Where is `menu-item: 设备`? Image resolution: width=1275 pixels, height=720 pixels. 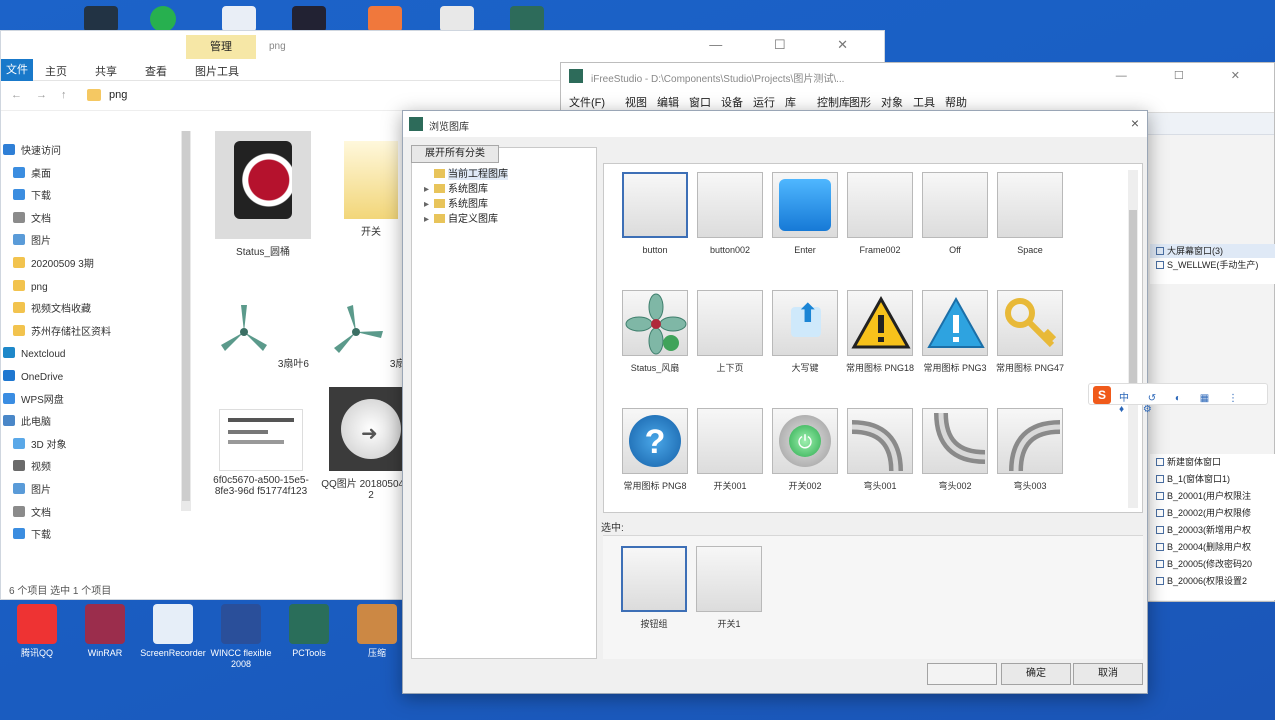 menu-item: 设备 is located at coordinates (732, 102).